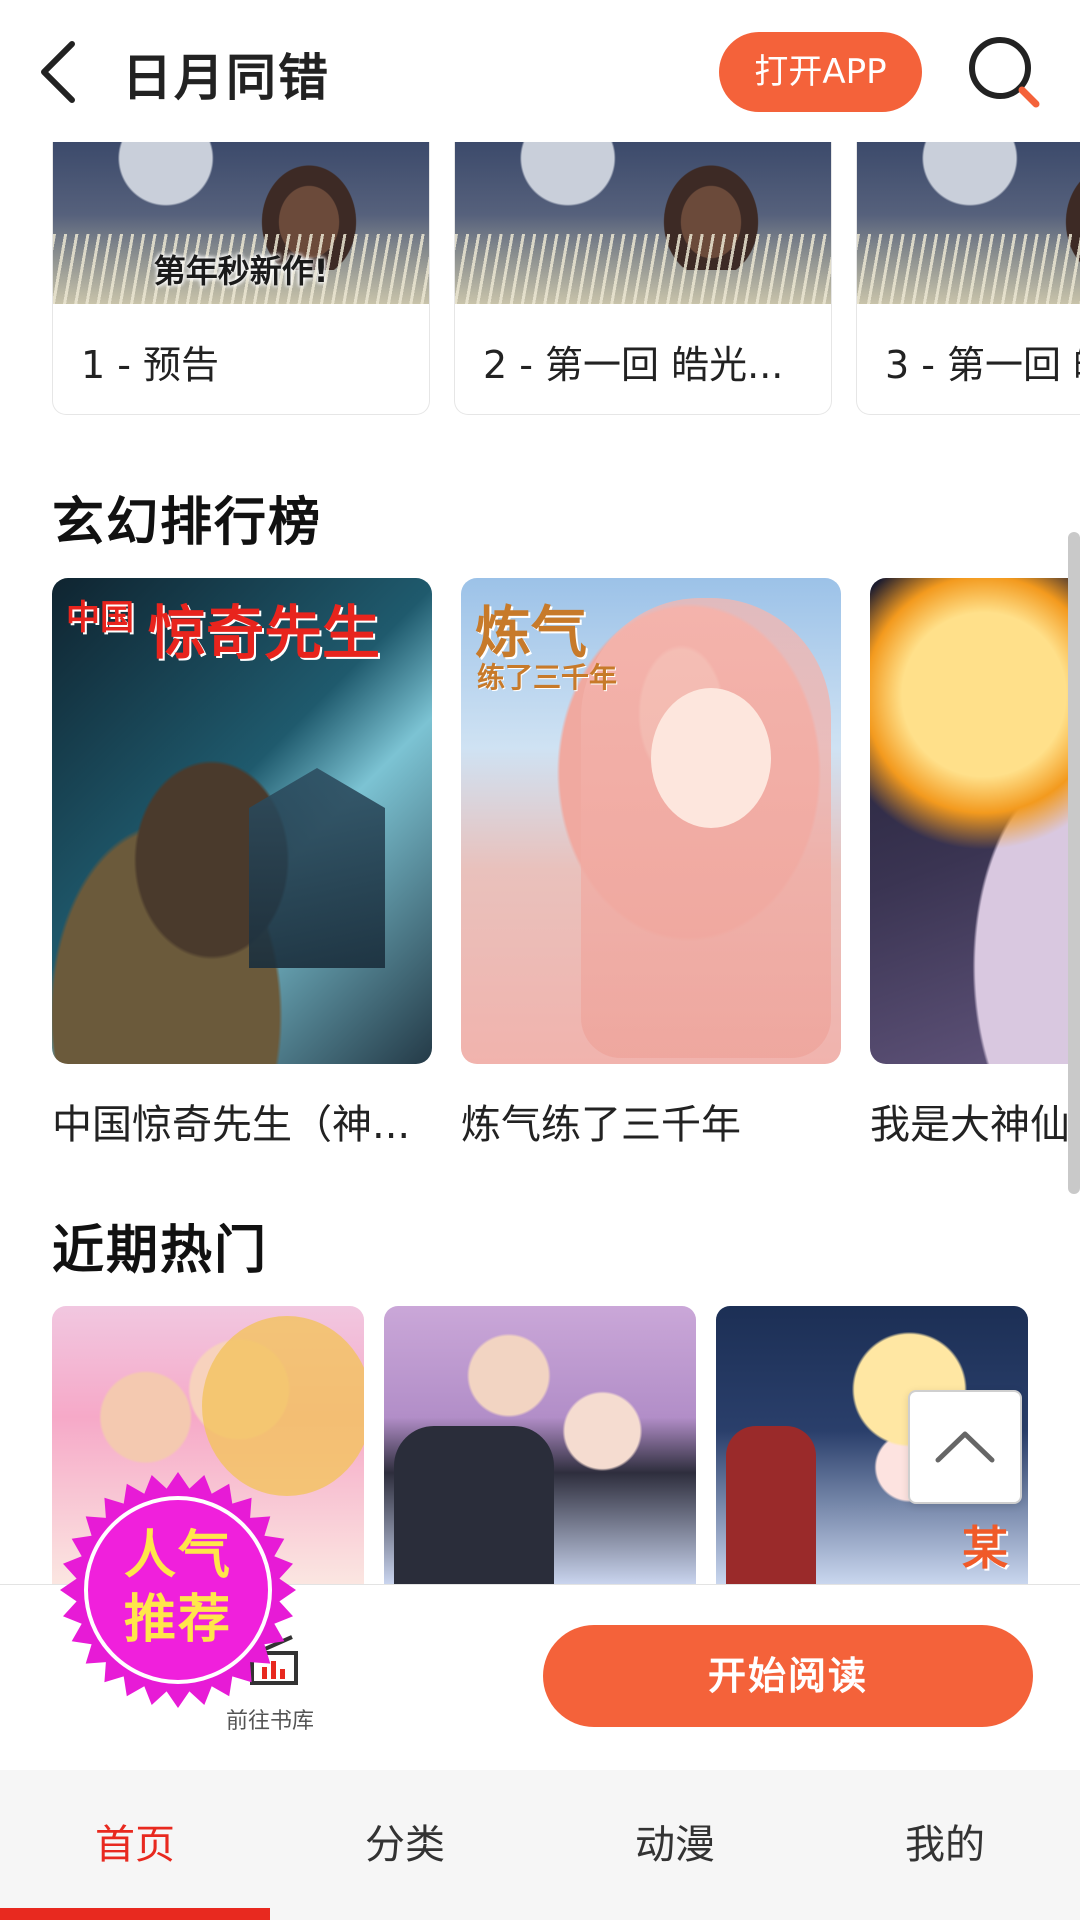 The height and width of the screenshot is (1920, 1080). I want to click on bottom-tab-bar: 首页 分类 动漫 我的, so click(540, 1845).